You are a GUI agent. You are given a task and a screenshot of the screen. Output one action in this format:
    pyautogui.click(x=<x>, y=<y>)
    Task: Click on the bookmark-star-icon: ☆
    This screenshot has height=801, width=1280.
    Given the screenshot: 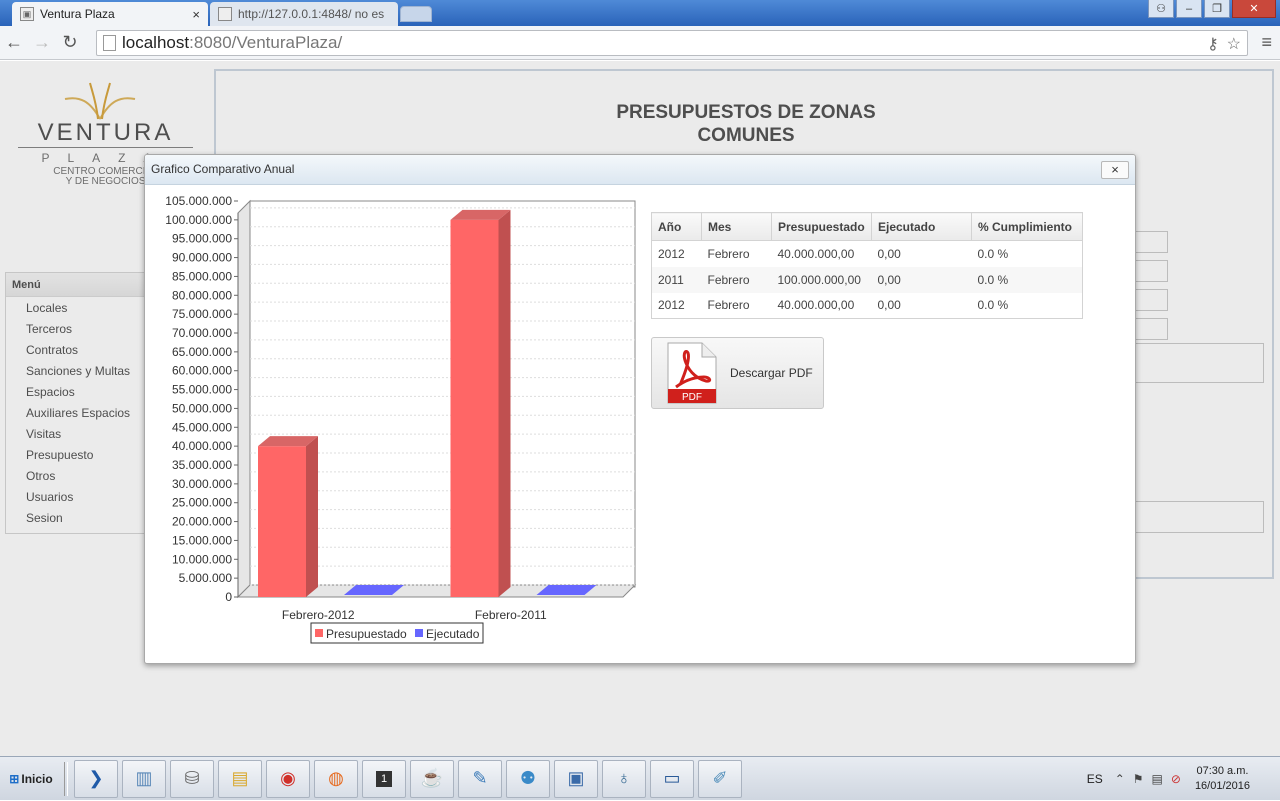 What is the action you would take?
    pyautogui.click(x=1234, y=44)
    